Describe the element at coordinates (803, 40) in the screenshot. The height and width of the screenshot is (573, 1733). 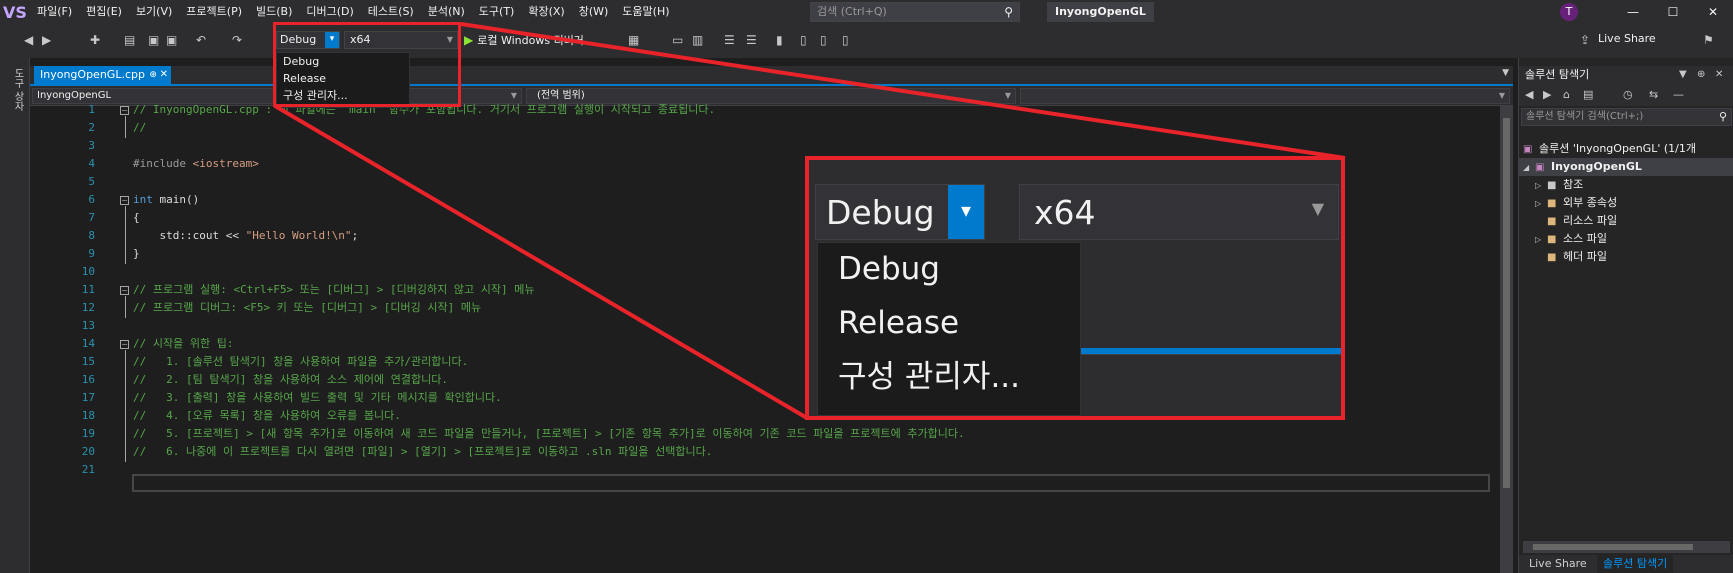
I see `prev-bookmark-icon: ▯` at that location.